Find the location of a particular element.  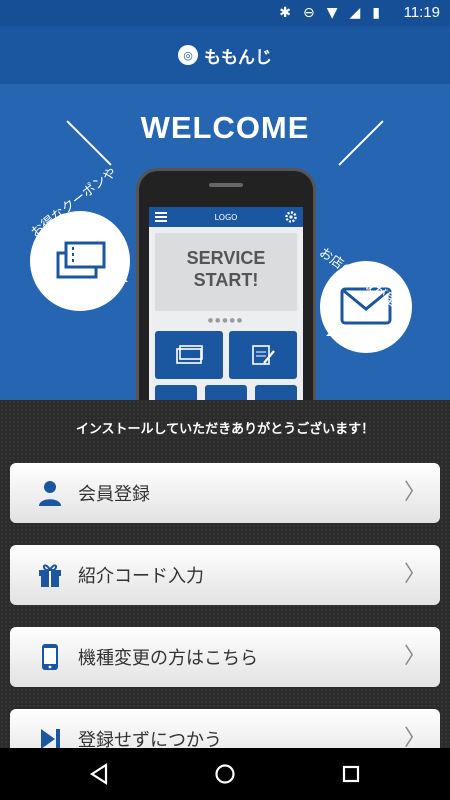

use-without-registration-button: 登録せずにつかう 〉 is located at coordinates (225, 728).